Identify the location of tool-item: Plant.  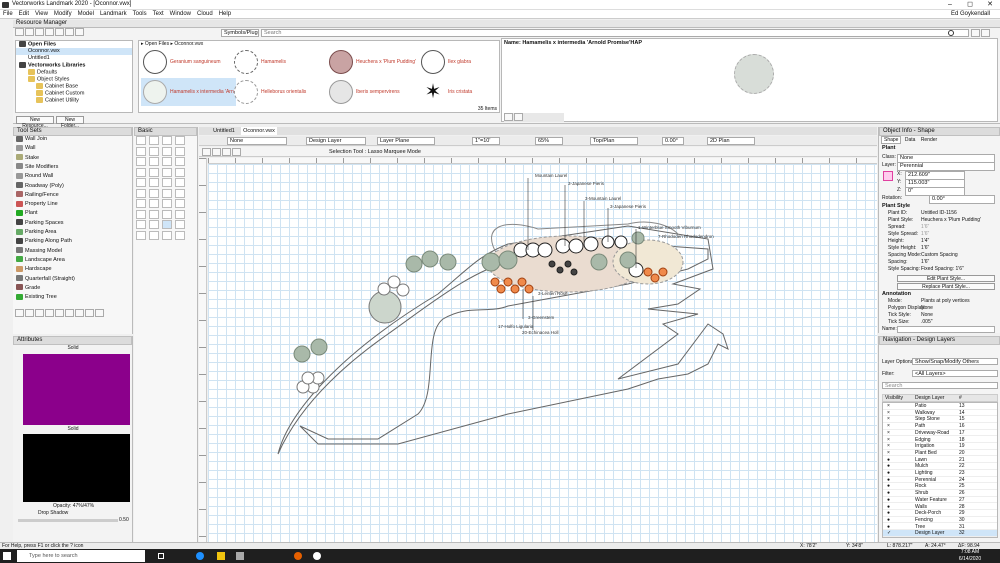
(72, 213).